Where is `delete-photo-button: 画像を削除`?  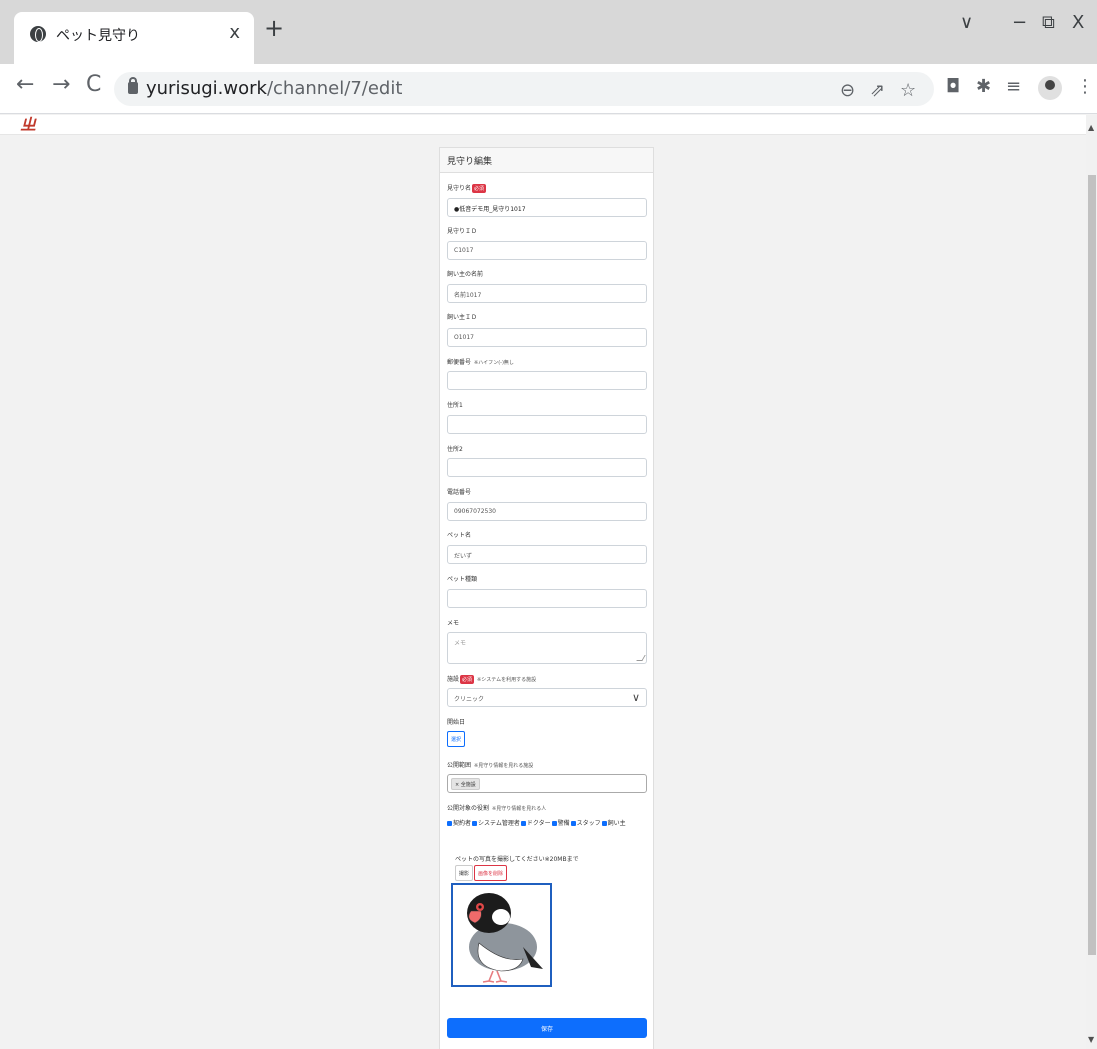 delete-photo-button: 画像を削除 is located at coordinates (491, 873).